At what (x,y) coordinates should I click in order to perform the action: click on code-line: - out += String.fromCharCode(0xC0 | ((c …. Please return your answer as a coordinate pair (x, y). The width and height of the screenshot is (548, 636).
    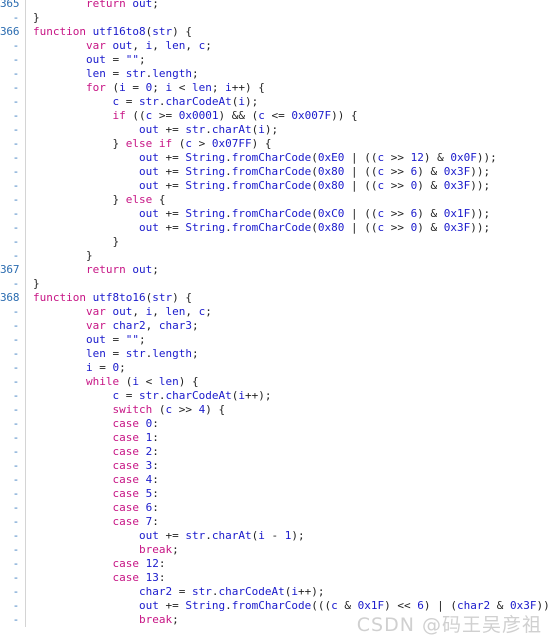
    Looking at the image, I should click on (274, 214).